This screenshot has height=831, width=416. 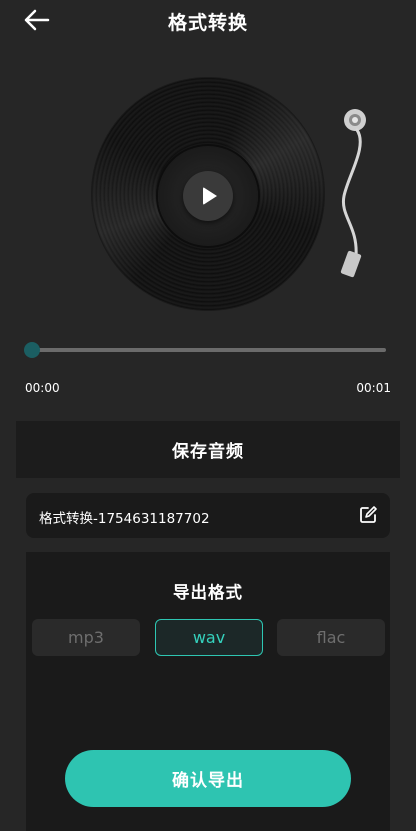 What do you see at coordinates (124, 519) in the screenshot?
I see `filename-text: 格式转换-1754631187702` at bounding box center [124, 519].